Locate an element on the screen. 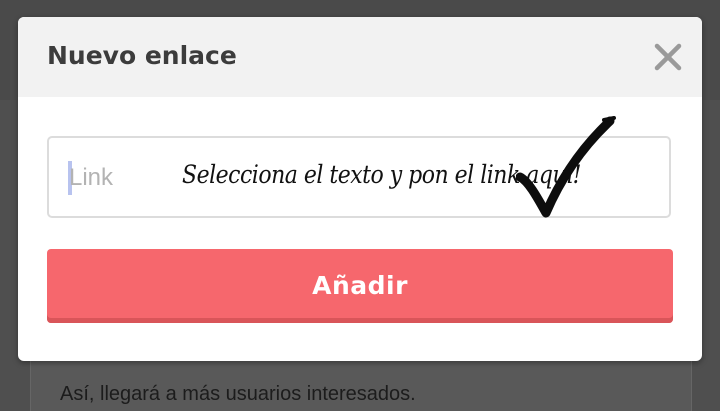 This screenshot has width=720, height=411. close-icon is located at coordinates (668, 57).